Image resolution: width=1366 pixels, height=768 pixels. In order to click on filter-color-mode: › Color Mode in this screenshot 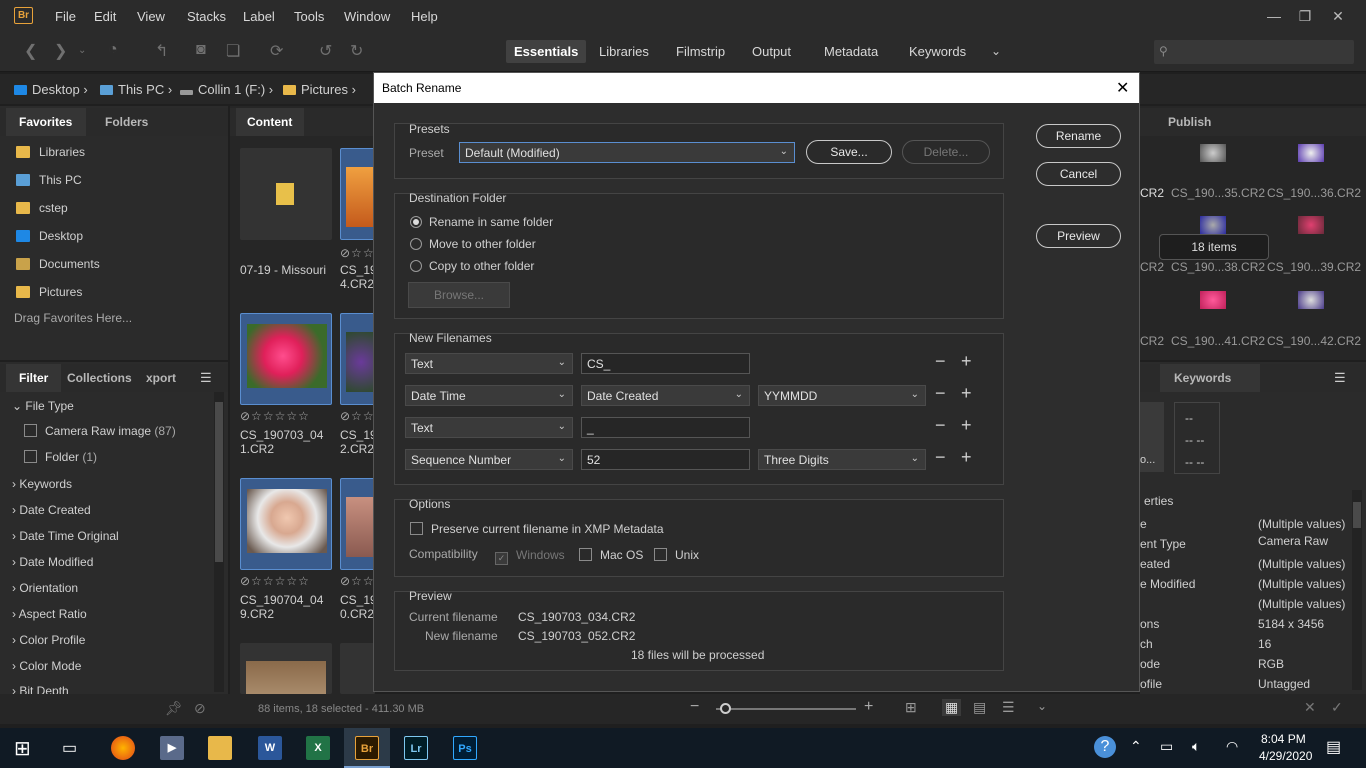, I will do `click(46, 666)`.